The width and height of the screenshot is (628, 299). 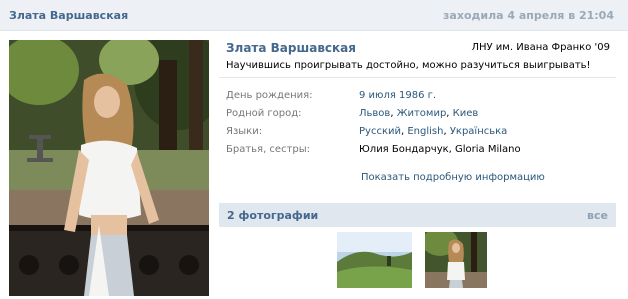 What do you see at coordinates (425, 131) in the screenshot?
I see `language-link-english: English` at bounding box center [425, 131].